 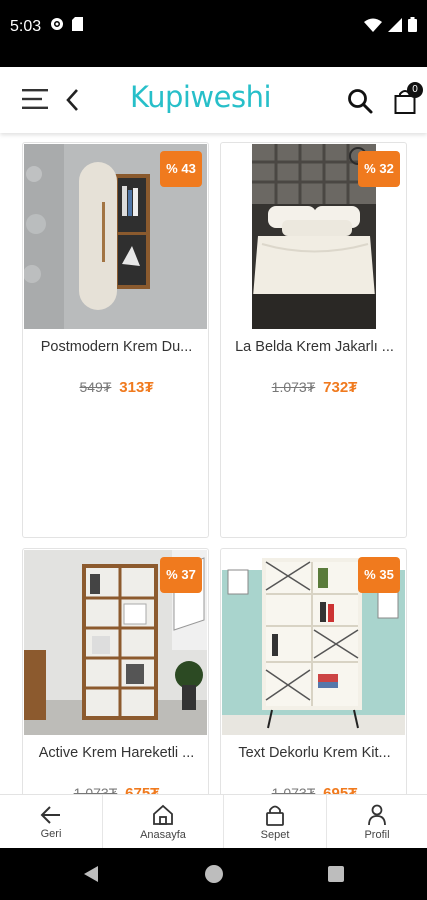 I want to click on search-icon, so click(x=360, y=101).